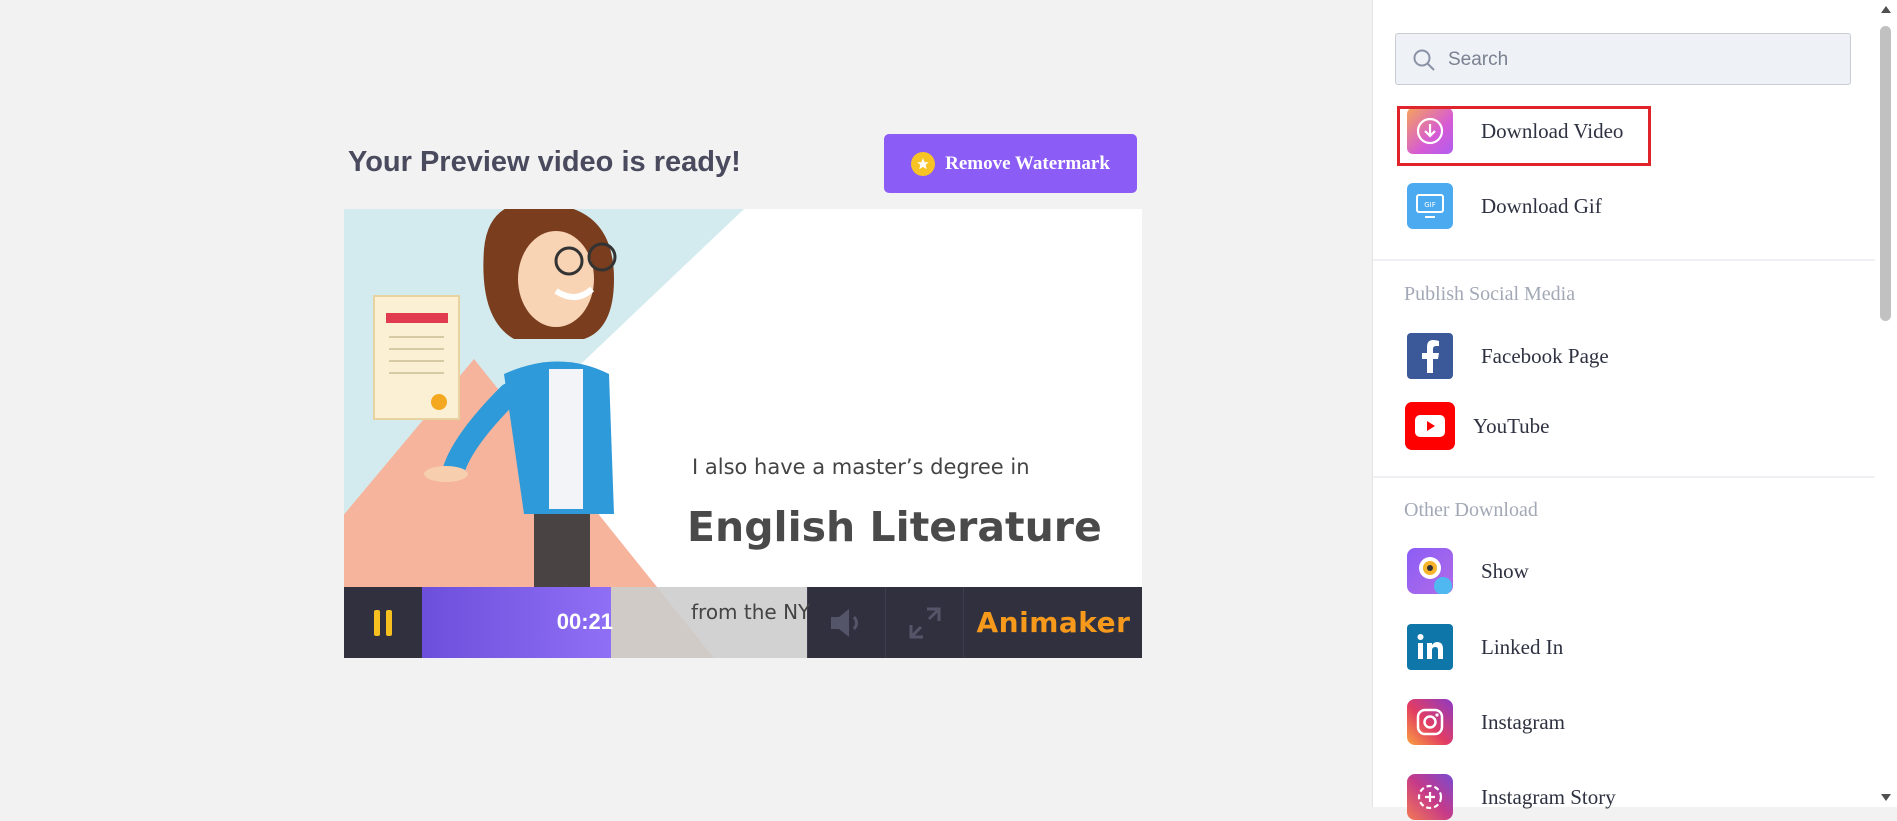  I want to click on facebook-page-item: Facebook Page, so click(1508, 356).